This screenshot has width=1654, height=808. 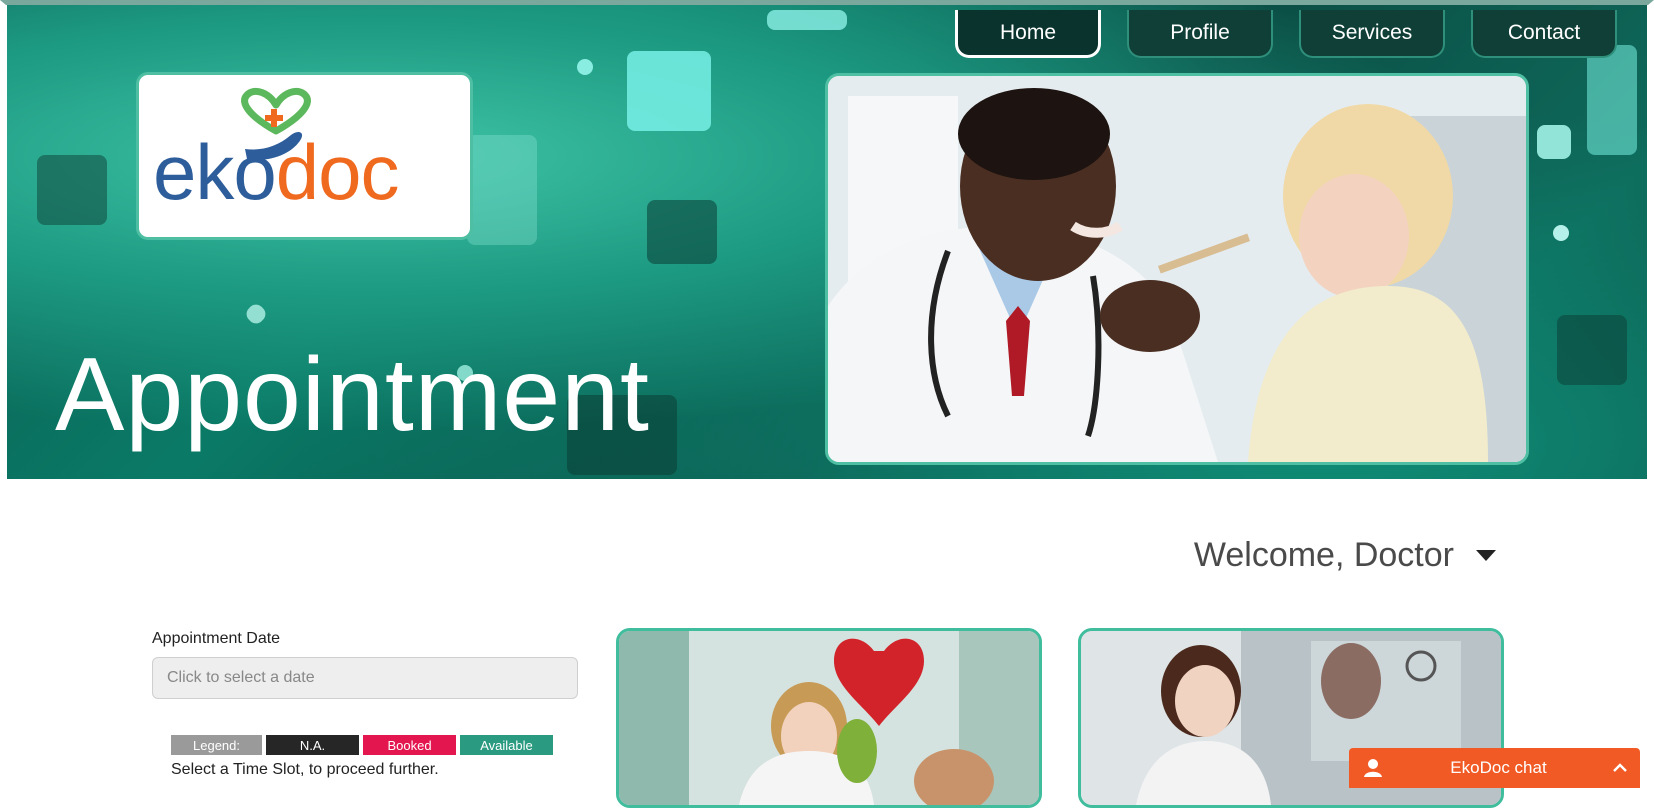 What do you see at coordinates (1372, 34) in the screenshot?
I see `nav-services: Services` at bounding box center [1372, 34].